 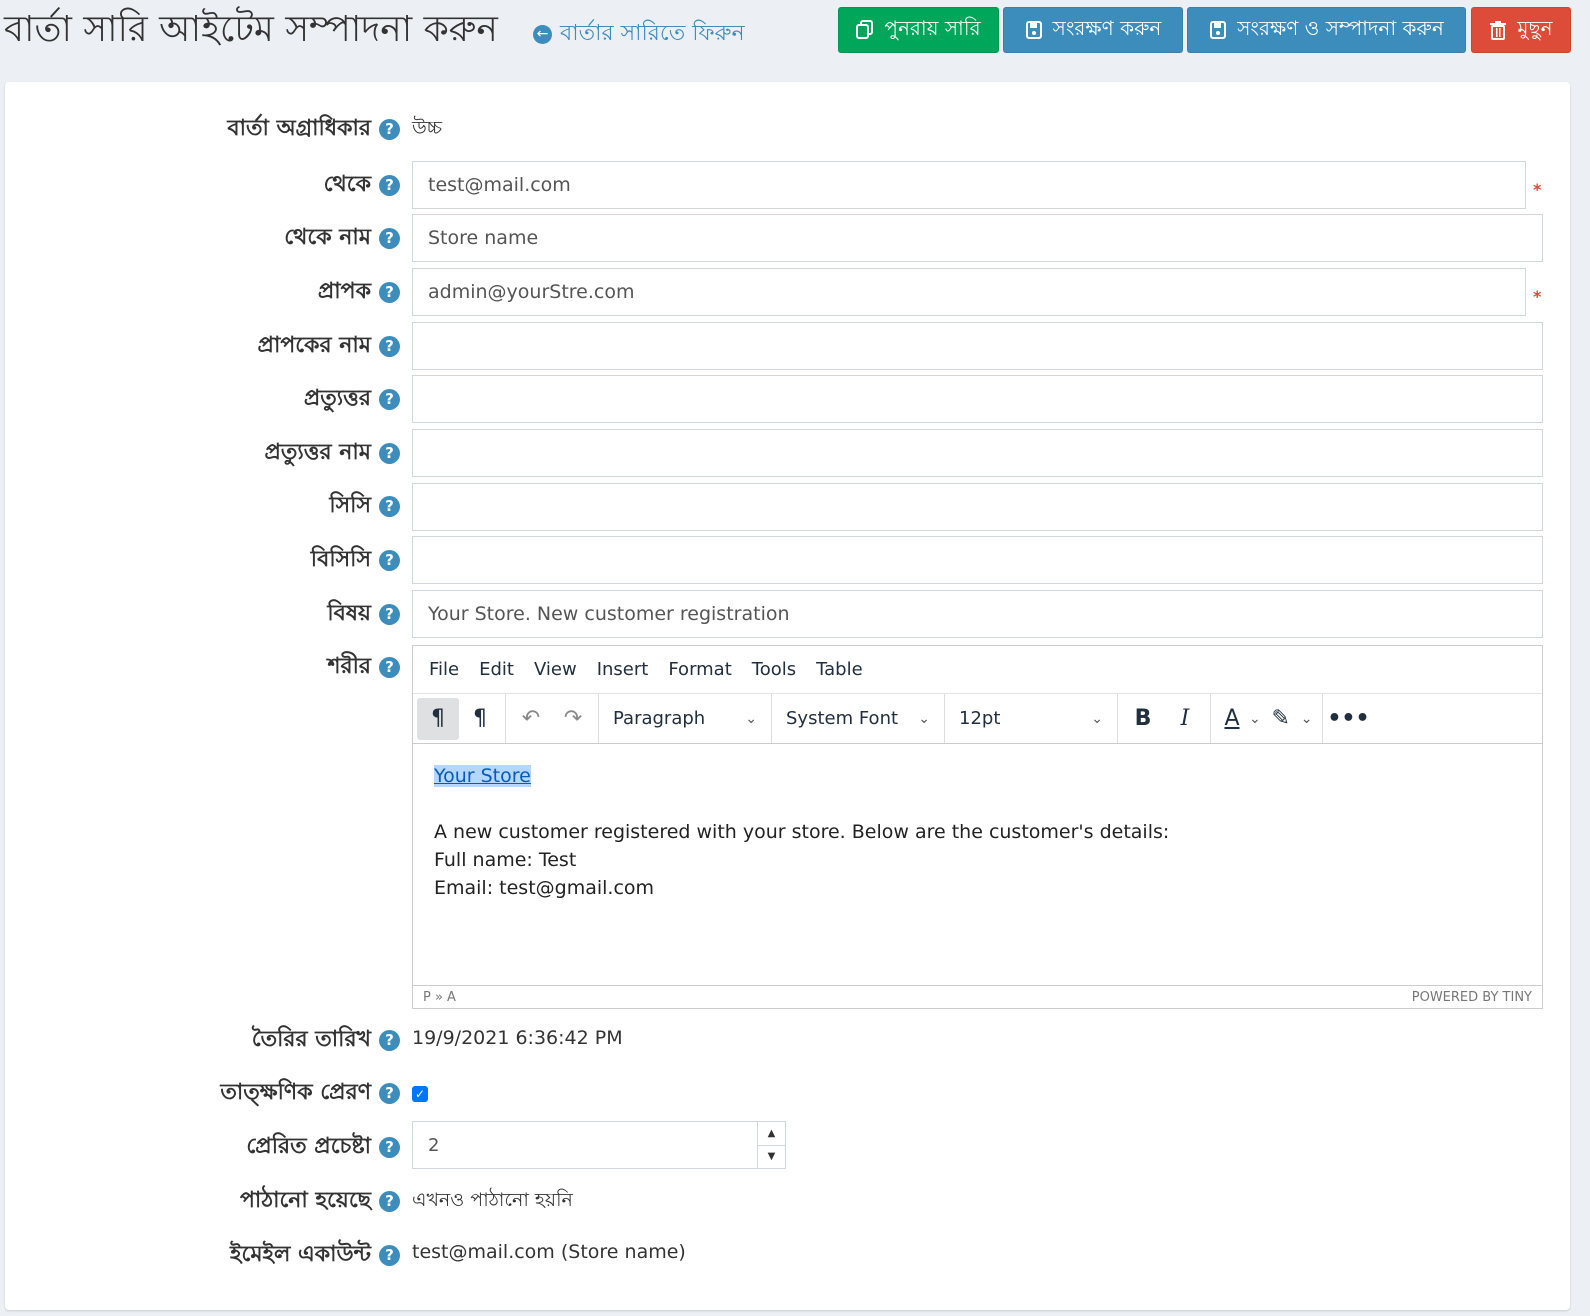 I want to click on bold-icon: B, so click(x=1143, y=719).